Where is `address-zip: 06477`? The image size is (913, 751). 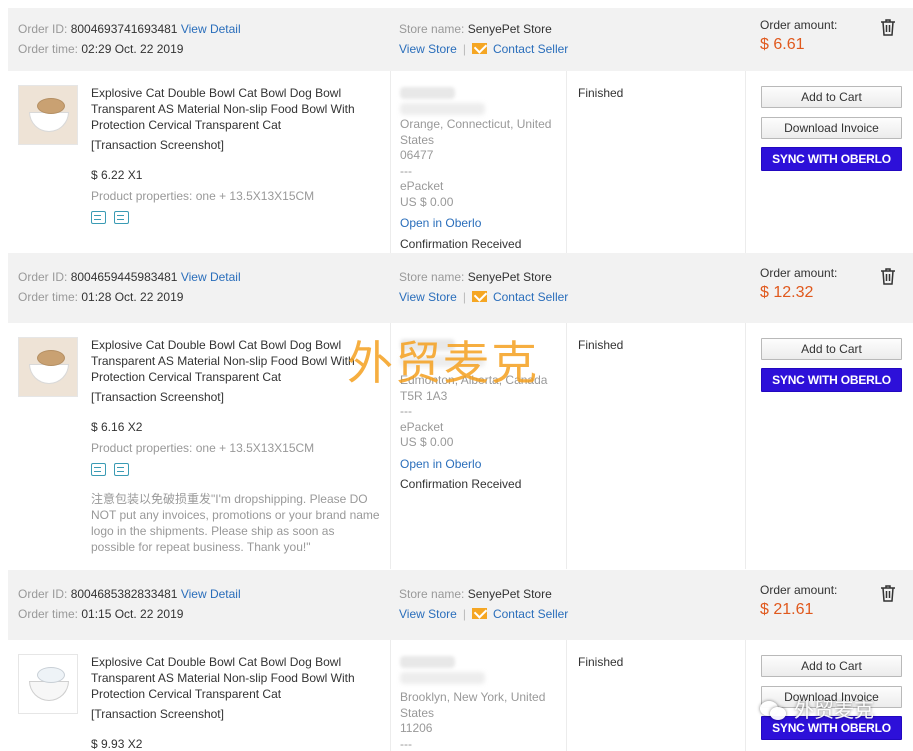
address-zip: 06477 is located at coordinates (417, 155).